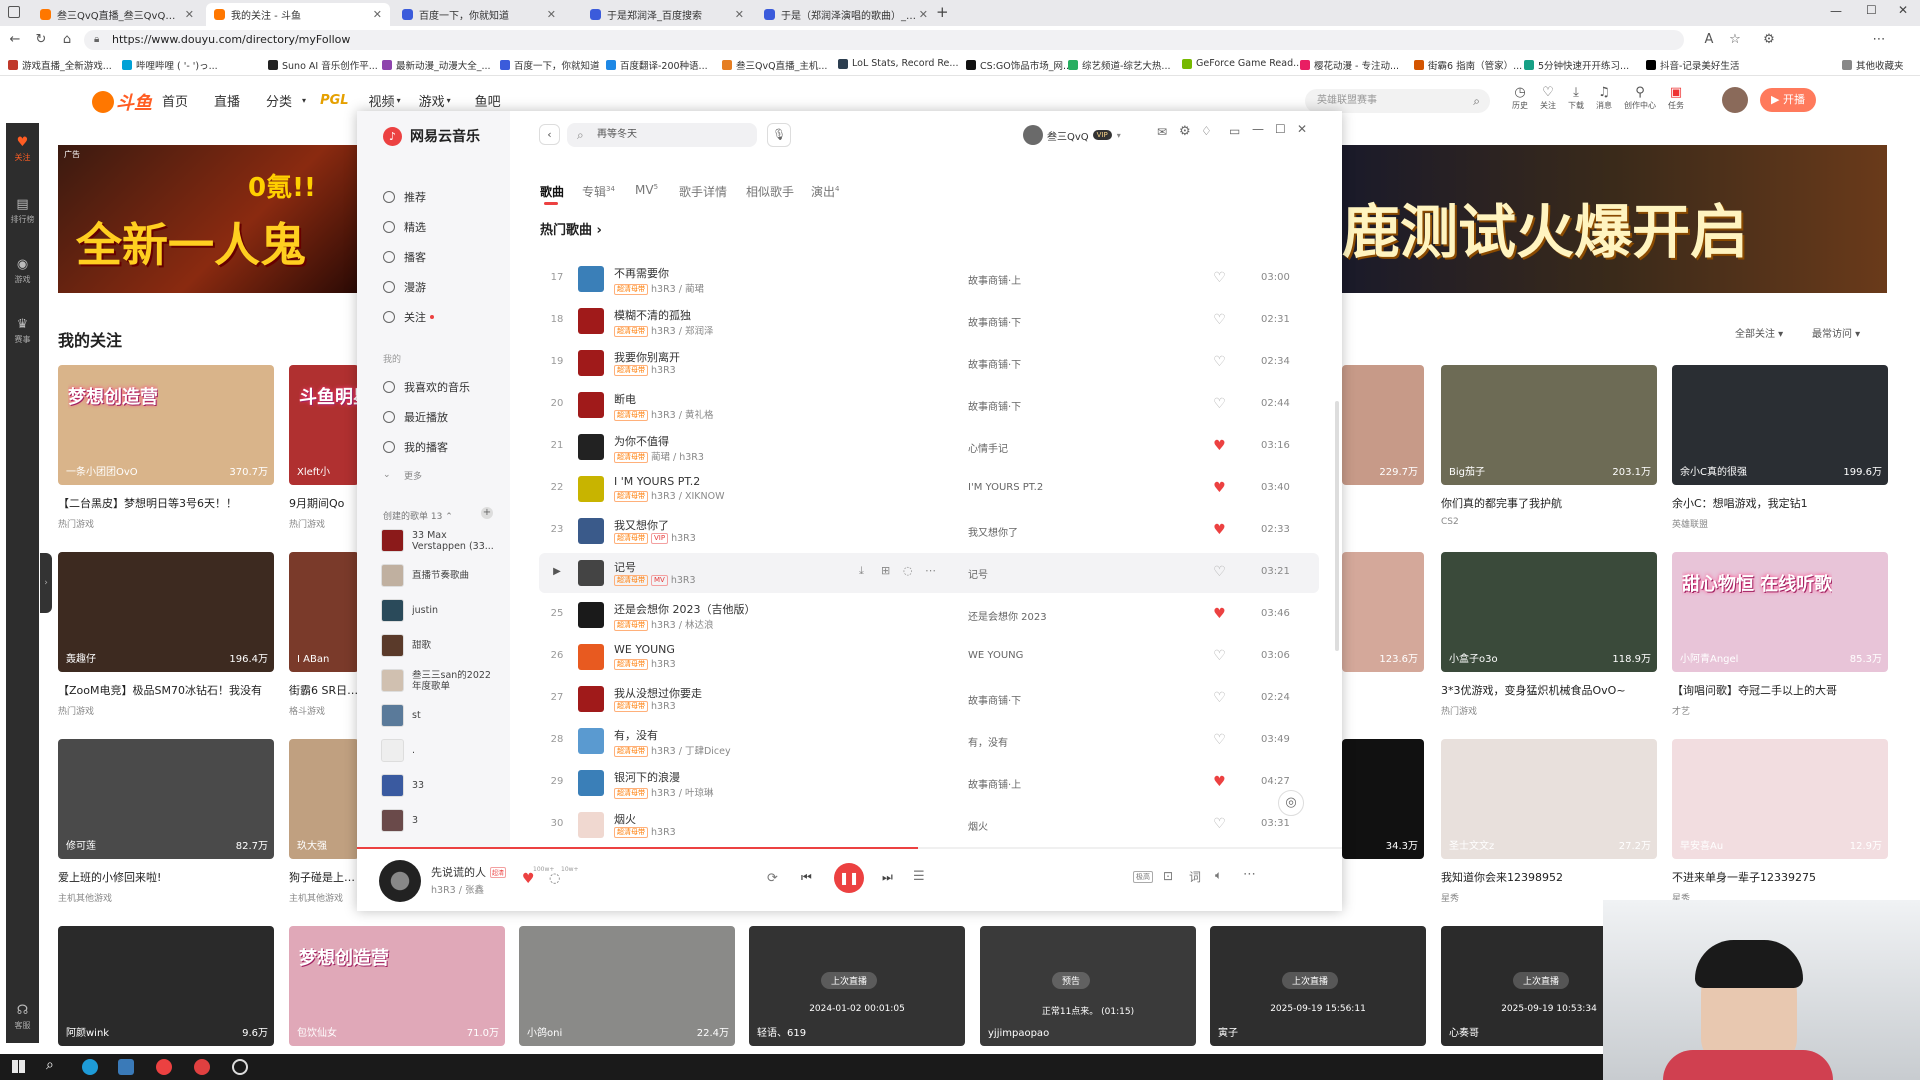  What do you see at coordinates (324, 690) in the screenshot?
I see `stream-title: 街霸6 SR日本街` at bounding box center [324, 690].